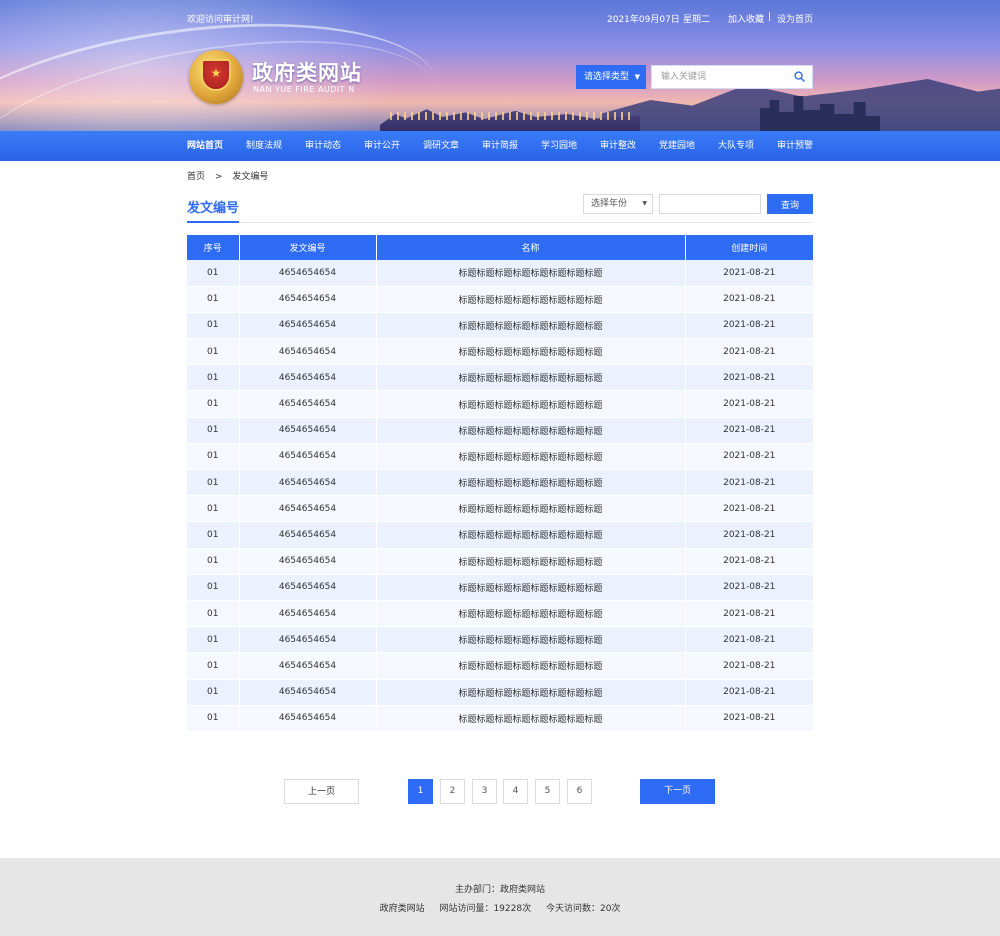  What do you see at coordinates (790, 204) in the screenshot?
I see `query-button: 查询` at bounding box center [790, 204].